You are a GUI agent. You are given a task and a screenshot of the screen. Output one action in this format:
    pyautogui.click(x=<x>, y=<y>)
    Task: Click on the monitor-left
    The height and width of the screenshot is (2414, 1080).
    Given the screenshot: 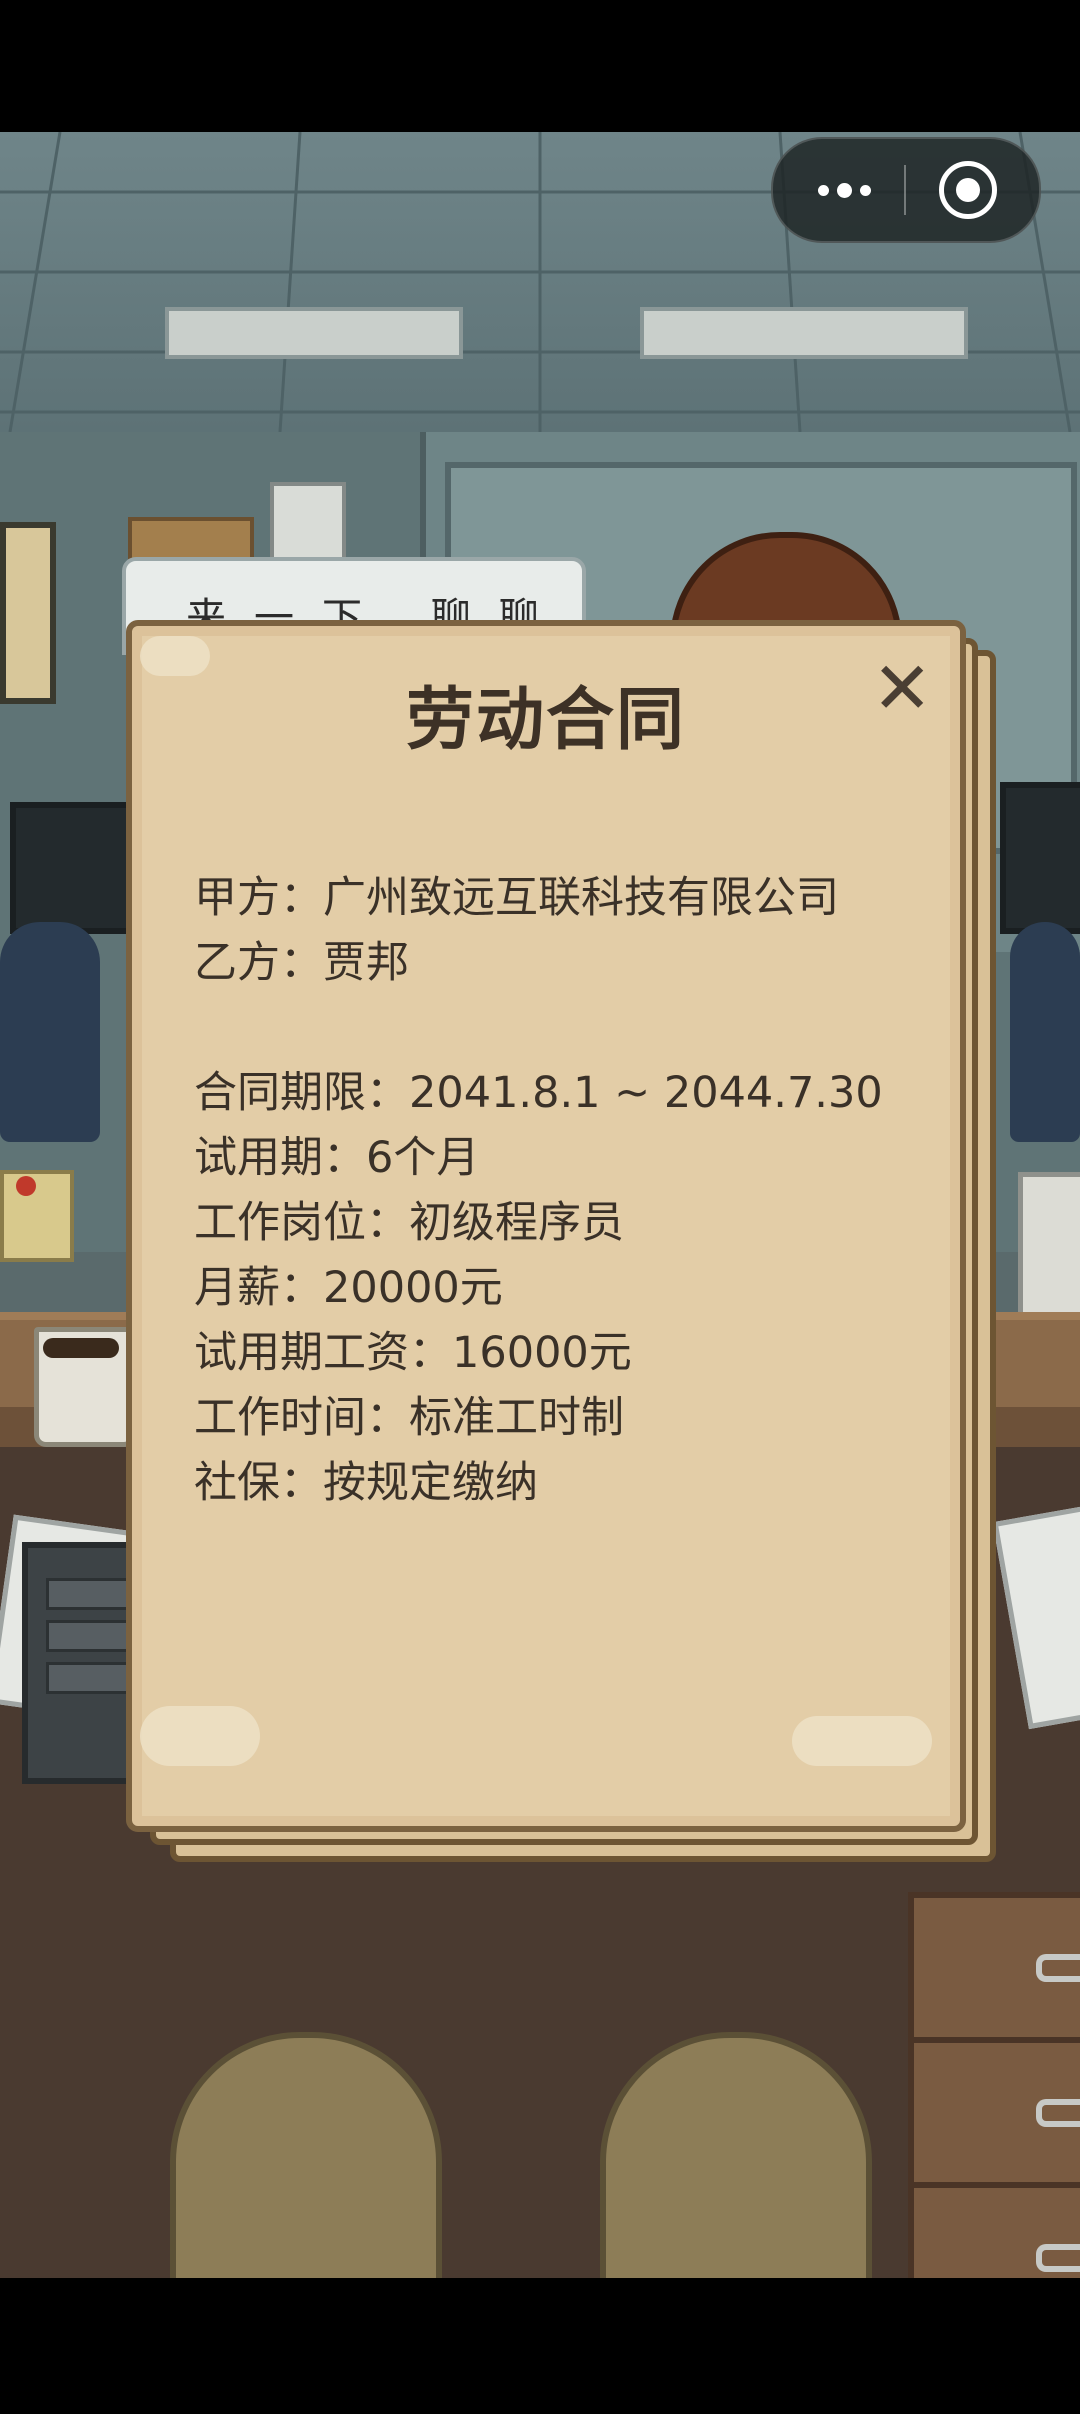 What is the action you would take?
    pyautogui.click(x=76, y=868)
    